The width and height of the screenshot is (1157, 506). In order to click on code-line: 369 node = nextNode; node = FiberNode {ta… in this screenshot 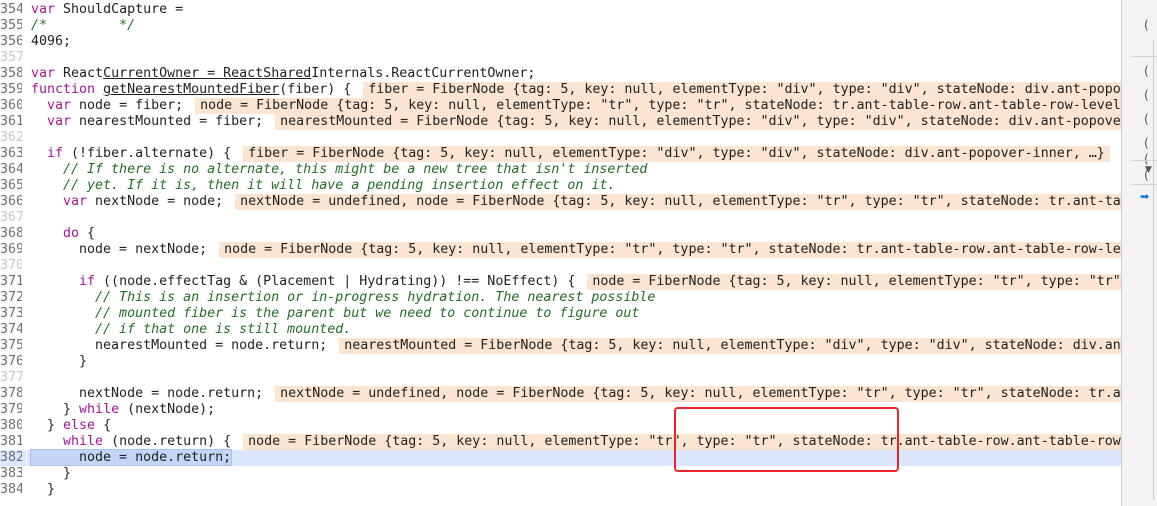, I will do `click(560, 250)`.